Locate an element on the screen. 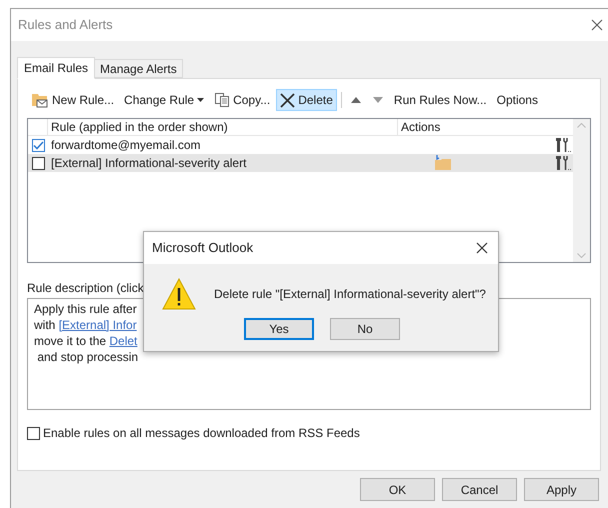 The image size is (608, 508). change-rule-button: Change Rule is located at coordinates (164, 100).